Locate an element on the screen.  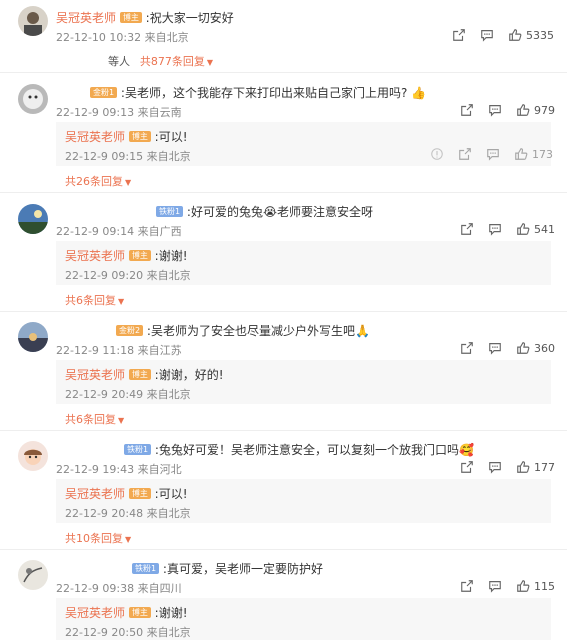
like-count: 173 is located at coordinates (542, 154).